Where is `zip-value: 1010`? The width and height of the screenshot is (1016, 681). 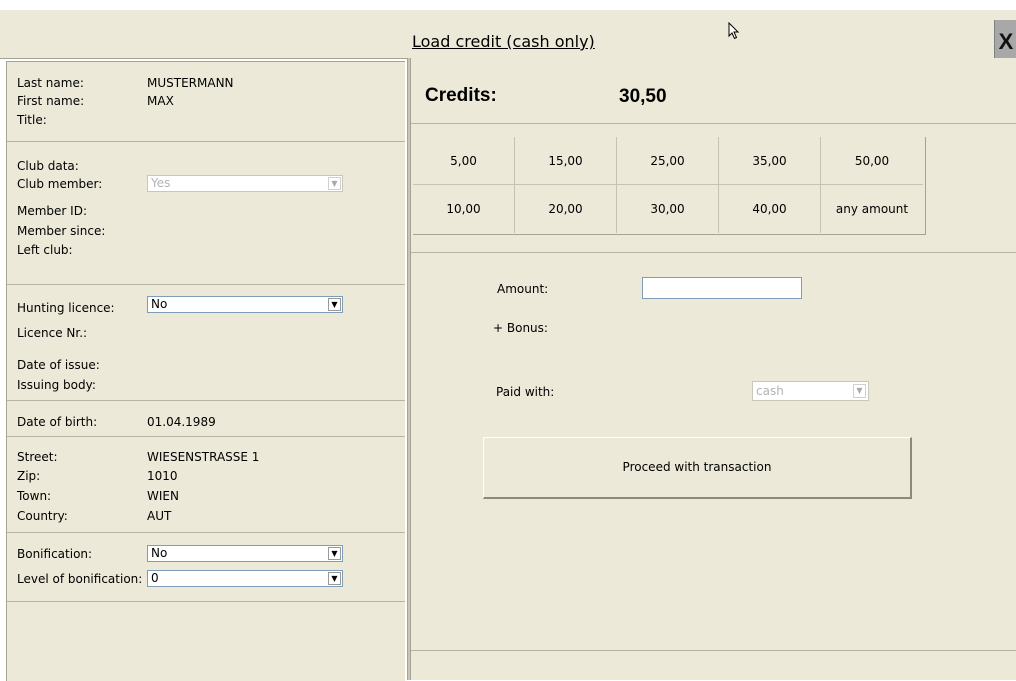
zip-value: 1010 is located at coordinates (162, 476).